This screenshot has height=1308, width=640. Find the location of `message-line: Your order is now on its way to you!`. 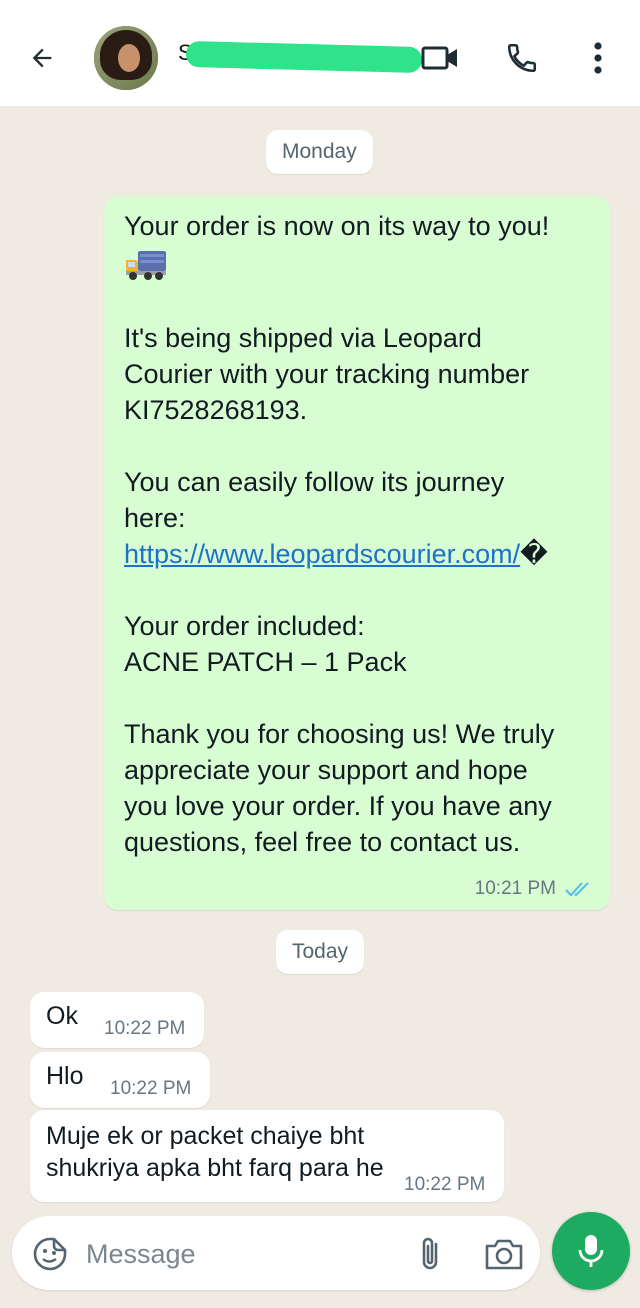

message-line: Your order is now on its way to you! is located at coordinates (337, 226).